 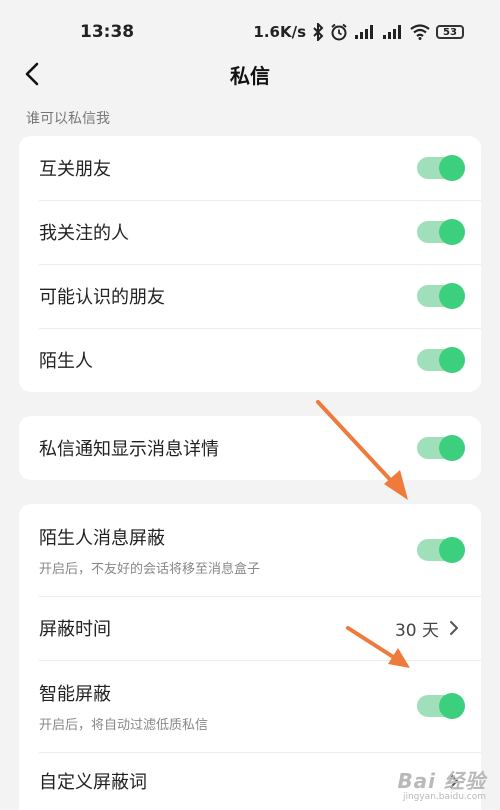 What do you see at coordinates (107, 32) in the screenshot?
I see `status-time: 13:38` at bounding box center [107, 32].